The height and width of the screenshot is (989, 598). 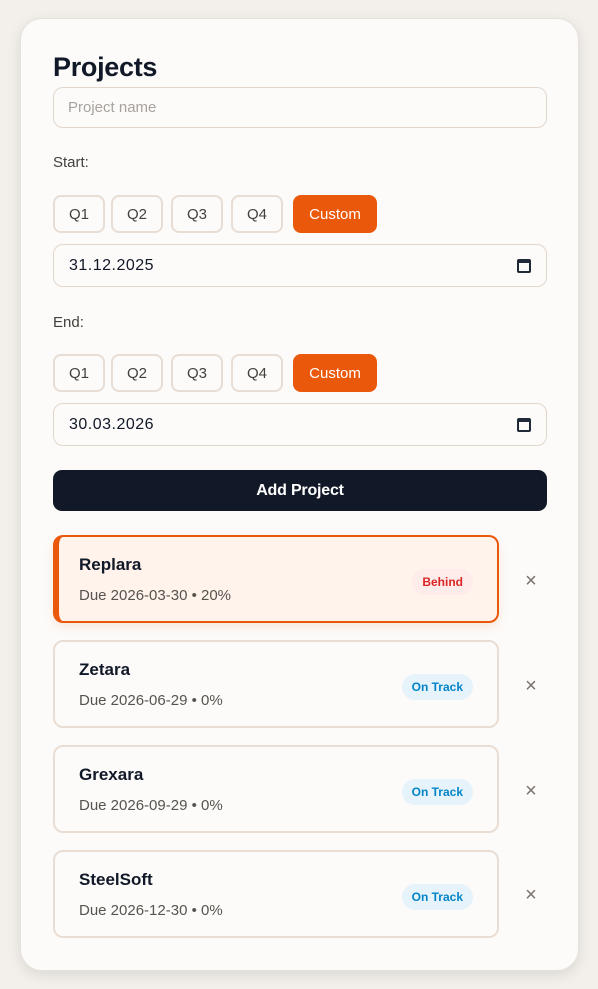 What do you see at coordinates (111, 774) in the screenshot?
I see `project-name: Grexara` at bounding box center [111, 774].